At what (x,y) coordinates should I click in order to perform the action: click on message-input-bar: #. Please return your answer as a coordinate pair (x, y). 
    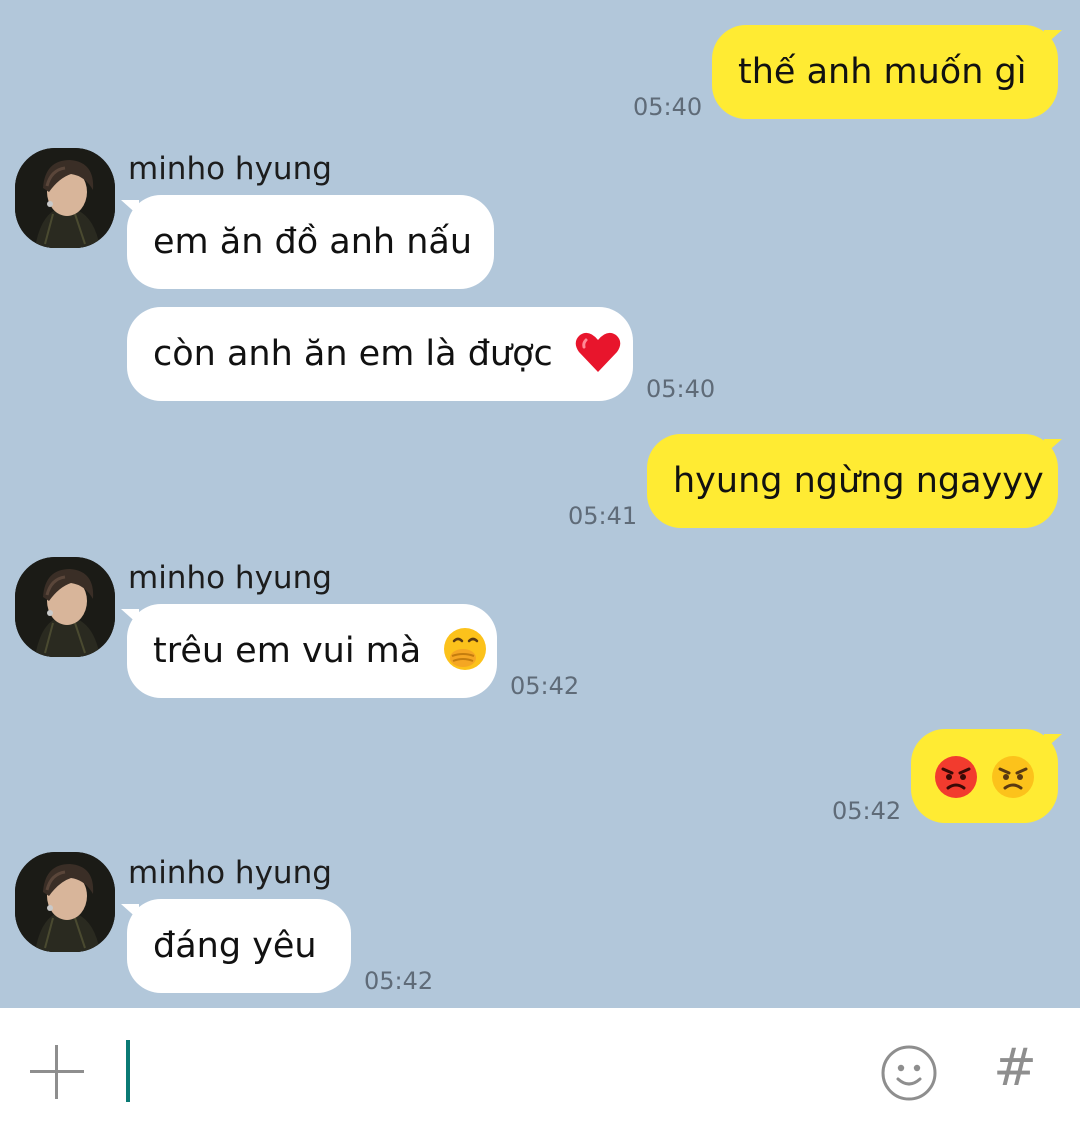
    Looking at the image, I should click on (540, 1070).